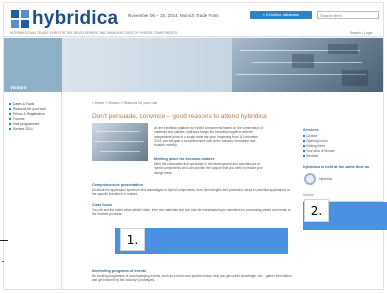  What do you see at coordinates (119, 271) in the screenshot?
I see `events-heading: Interesting programs of events` at bounding box center [119, 271].